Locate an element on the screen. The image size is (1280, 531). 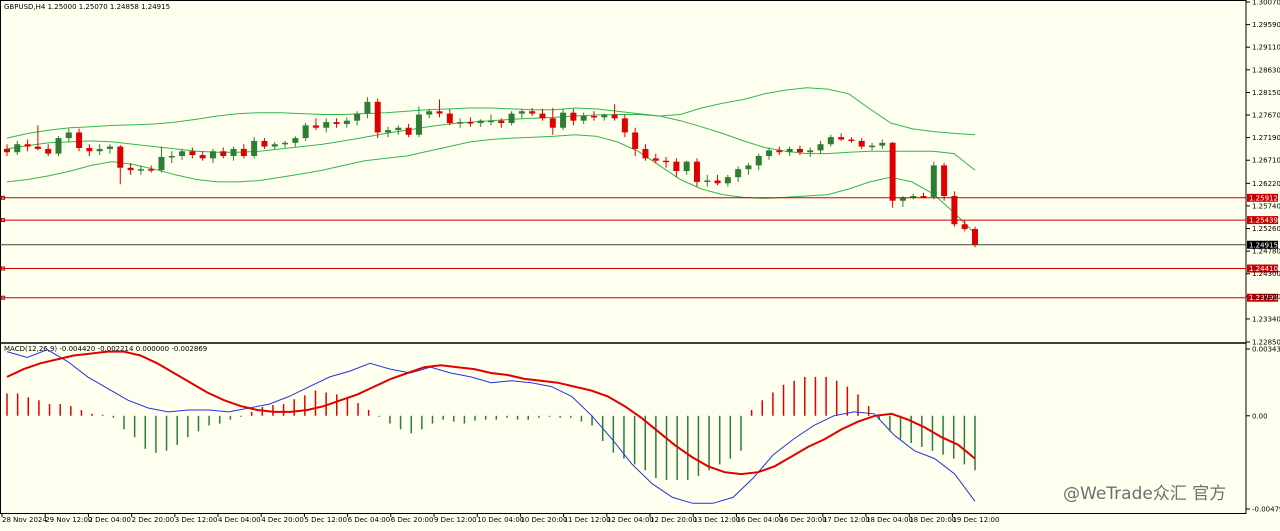
macd-y-tick-label: 0.00 is located at coordinates (1260, 416).